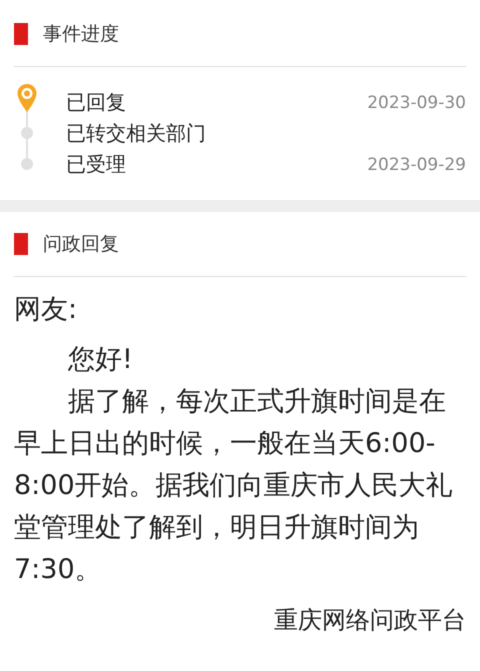 The width and height of the screenshot is (480, 671). Describe the element at coordinates (416, 164) in the screenshot. I see `step-date: 2023-09-29` at that location.